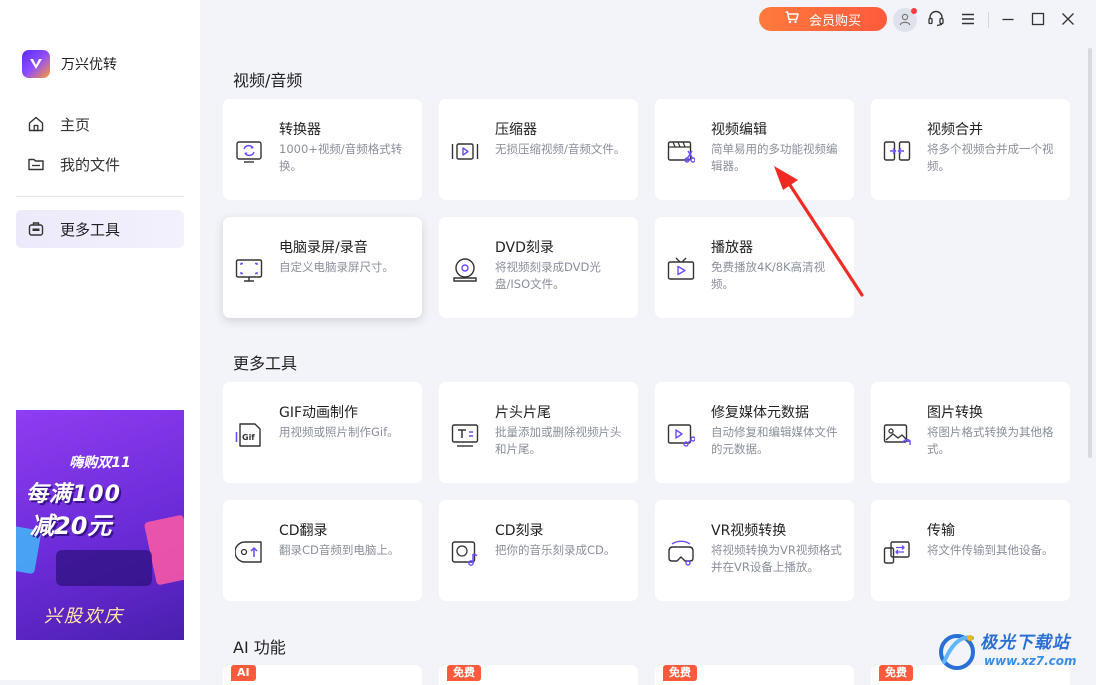 Image resolution: width=1096 pixels, height=685 pixels. What do you see at coordinates (339, 550) in the screenshot?
I see `card-description: 翻录CD音频到电脑上。` at bounding box center [339, 550].